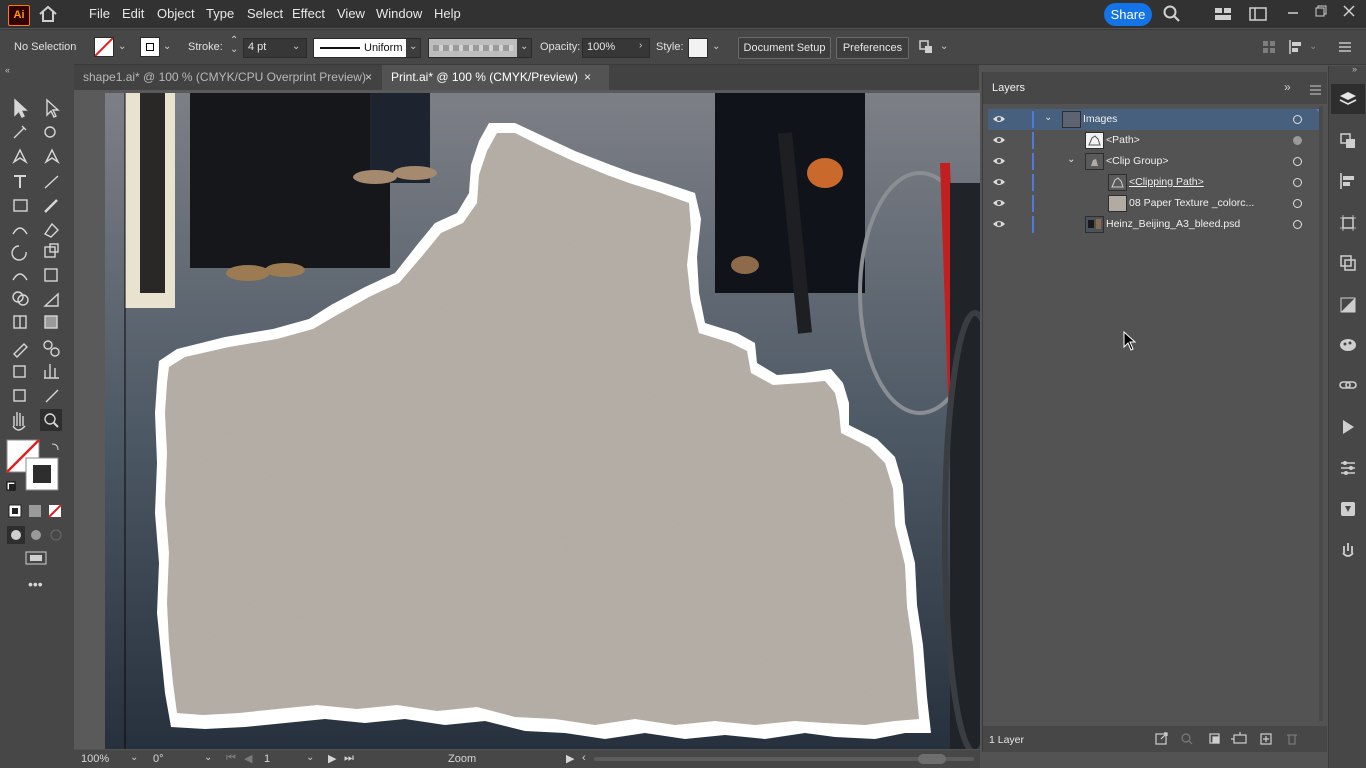 The height and width of the screenshot is (768, 1366). Describe the element at coordinates (248, 758) in the screenshot. I see `previous-artboard-icon: ◀` at that location.